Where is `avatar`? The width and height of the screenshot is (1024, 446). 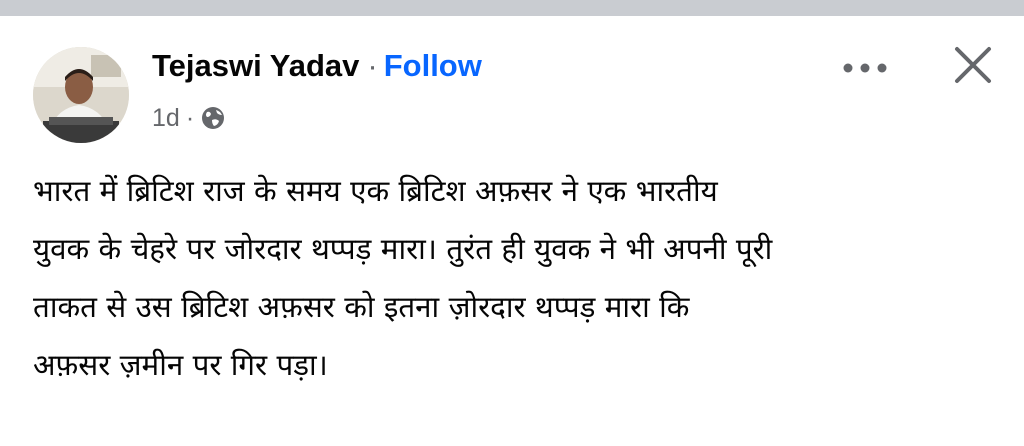 avatar is located at coordinates (81, 95).